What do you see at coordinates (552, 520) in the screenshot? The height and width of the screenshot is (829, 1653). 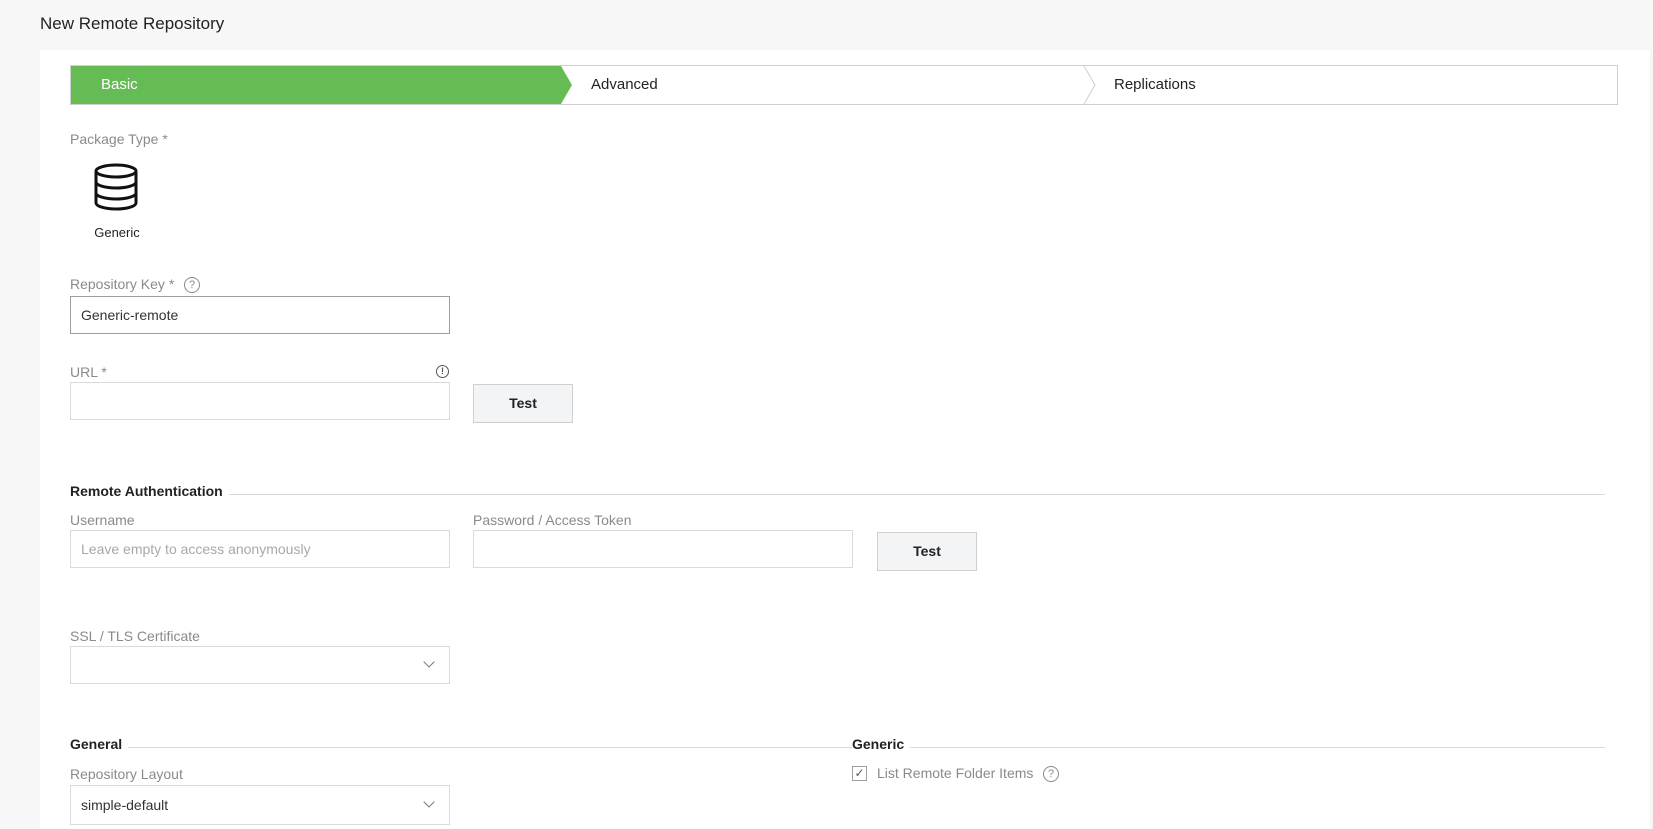 I see `password-label: Password / Access Token` at bounding box center [552, 520].